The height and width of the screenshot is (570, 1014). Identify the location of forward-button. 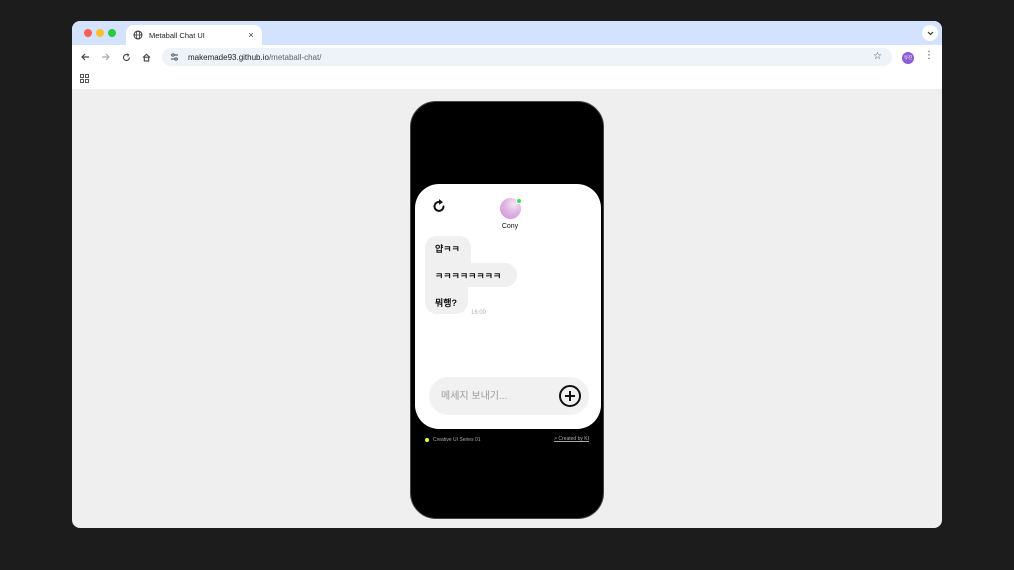
(105, 57).